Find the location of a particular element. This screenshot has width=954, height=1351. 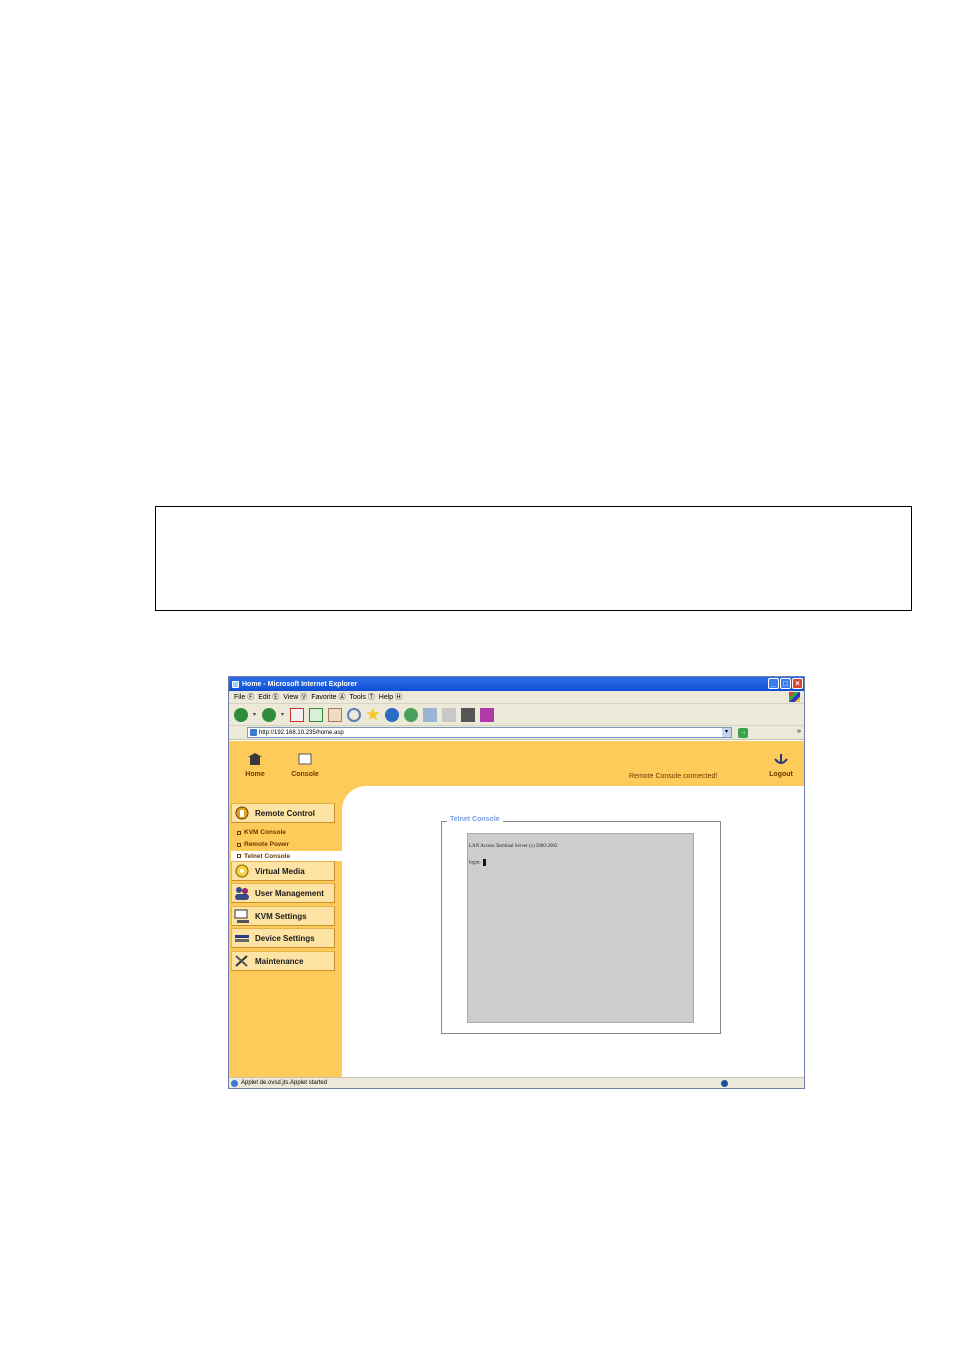

telnet-console-label: Telnet Console is located at coordinates (267, 856).